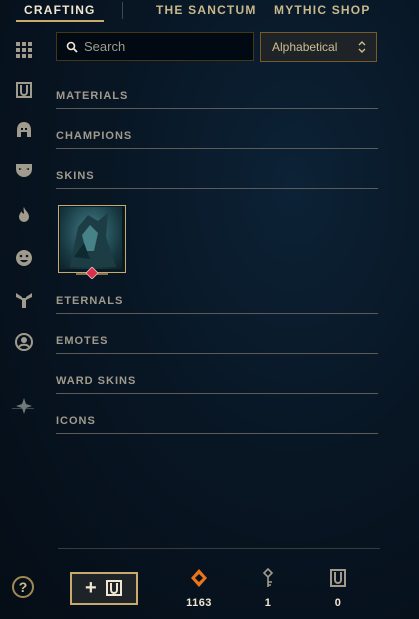  I want to click on search-input, so click(166, 46).